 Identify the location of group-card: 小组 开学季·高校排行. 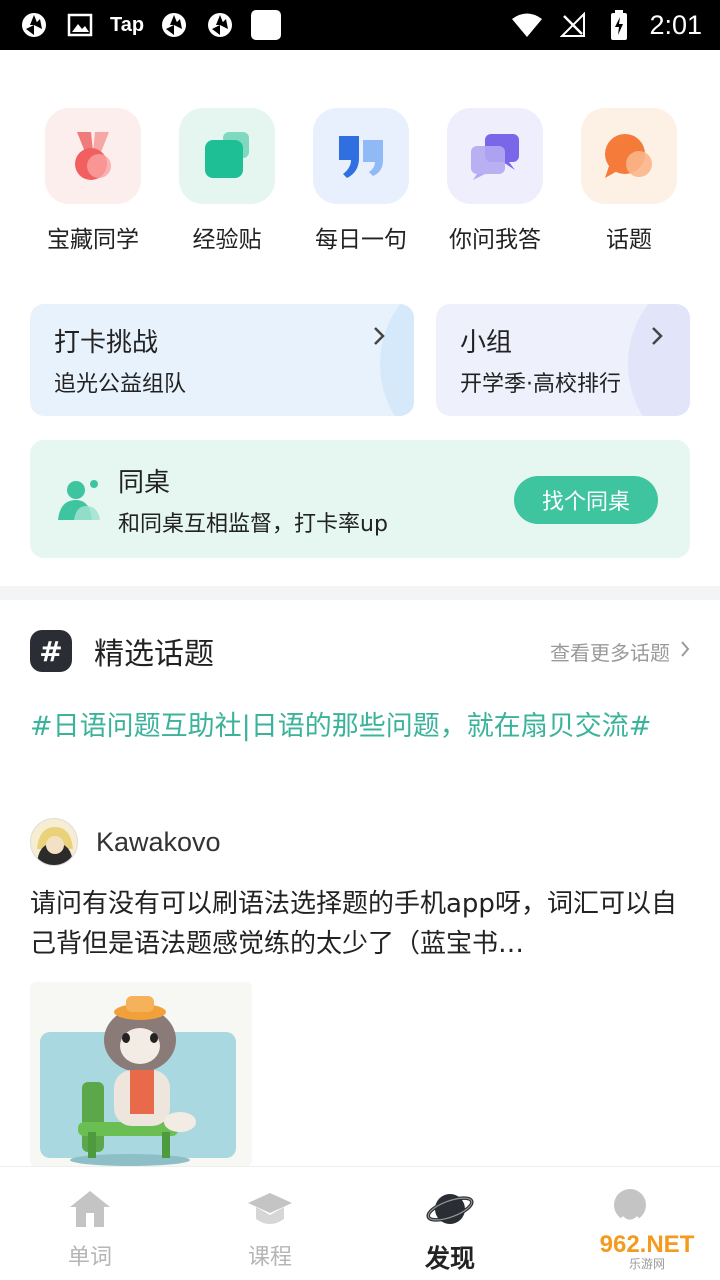
(563, 360).